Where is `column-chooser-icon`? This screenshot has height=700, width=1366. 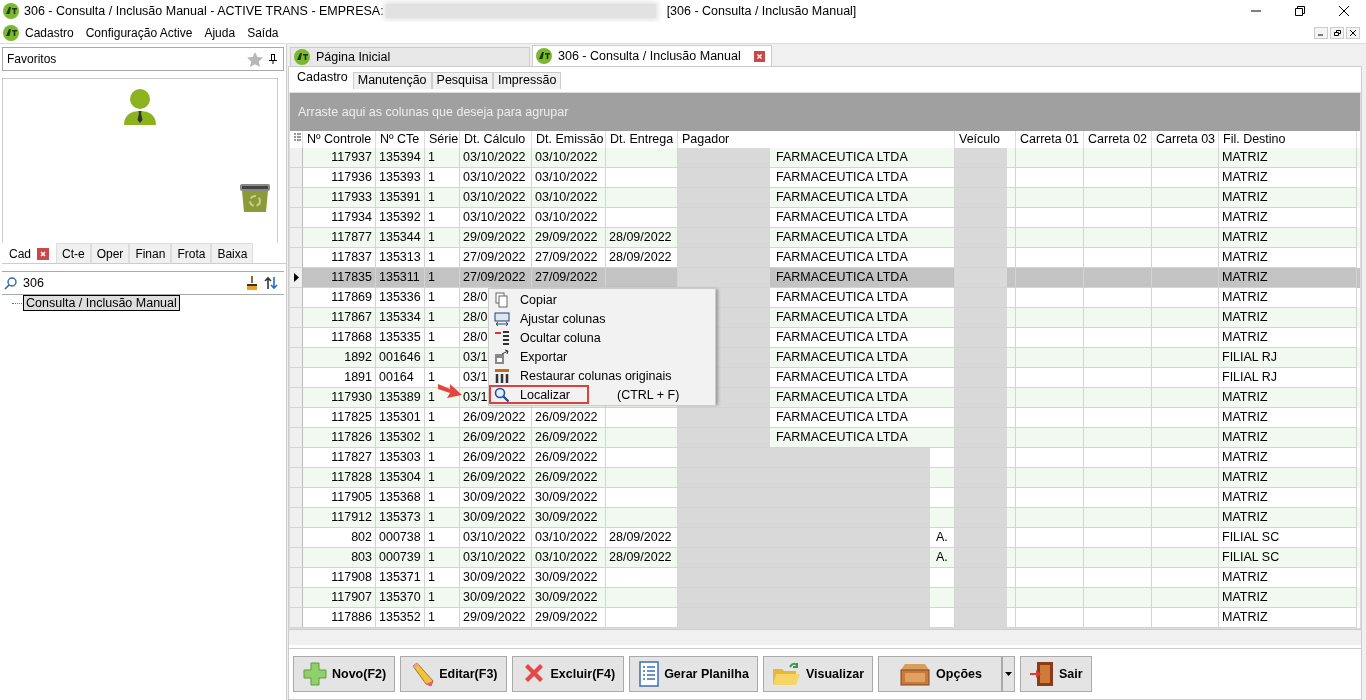 column-chooser-icon is located at coordinates (297, 138).